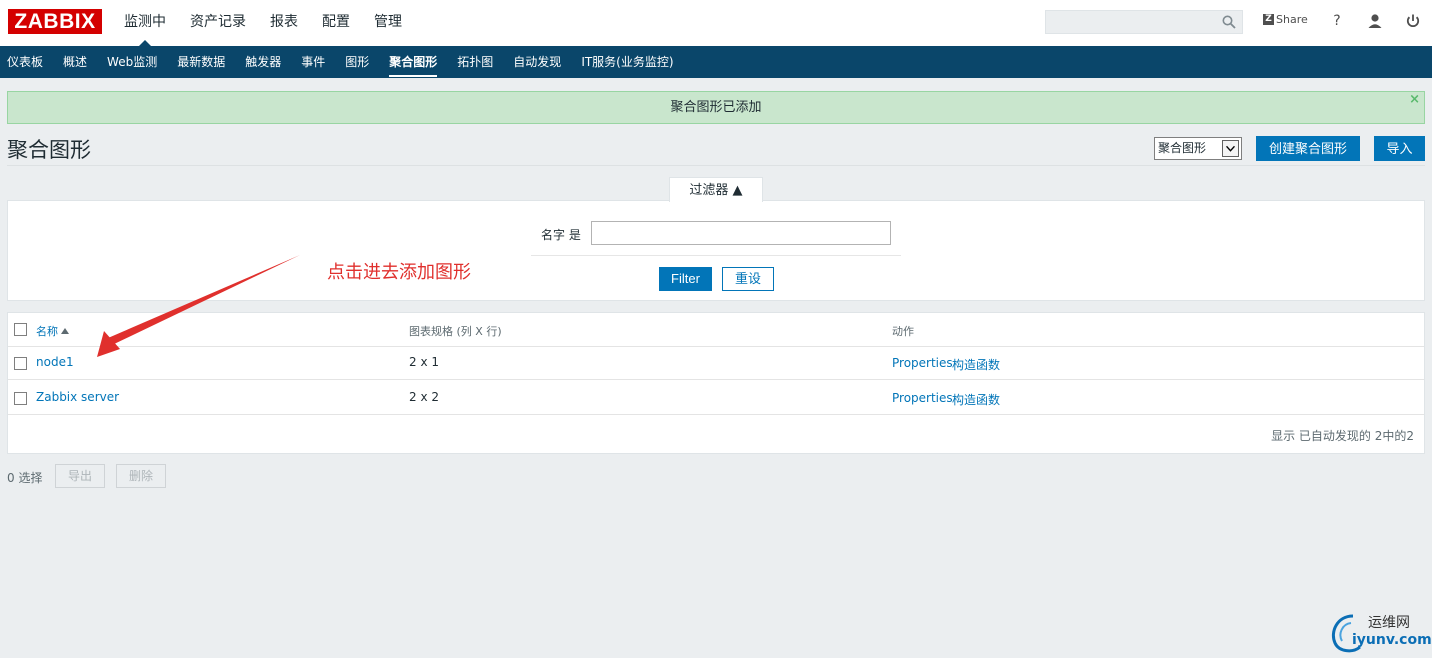  What do you see at coordinates (561, 235) in the screenshot?
I see `filter-name-label: 名字 是` at bounding box center [561, 235].